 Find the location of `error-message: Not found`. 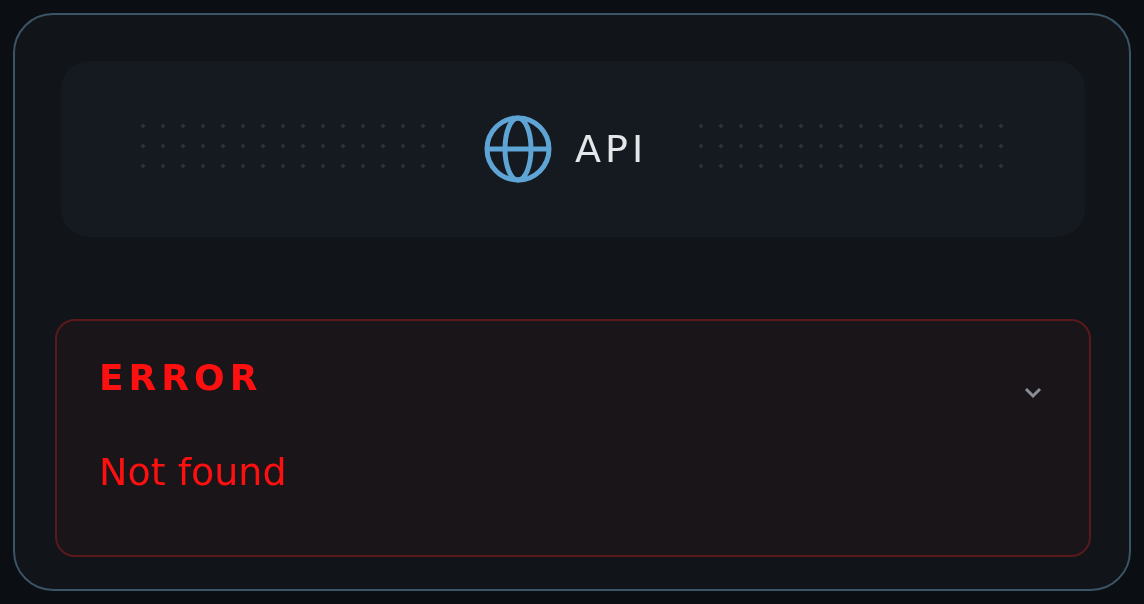

error-message: Not found is located at coordinates (193, 472).